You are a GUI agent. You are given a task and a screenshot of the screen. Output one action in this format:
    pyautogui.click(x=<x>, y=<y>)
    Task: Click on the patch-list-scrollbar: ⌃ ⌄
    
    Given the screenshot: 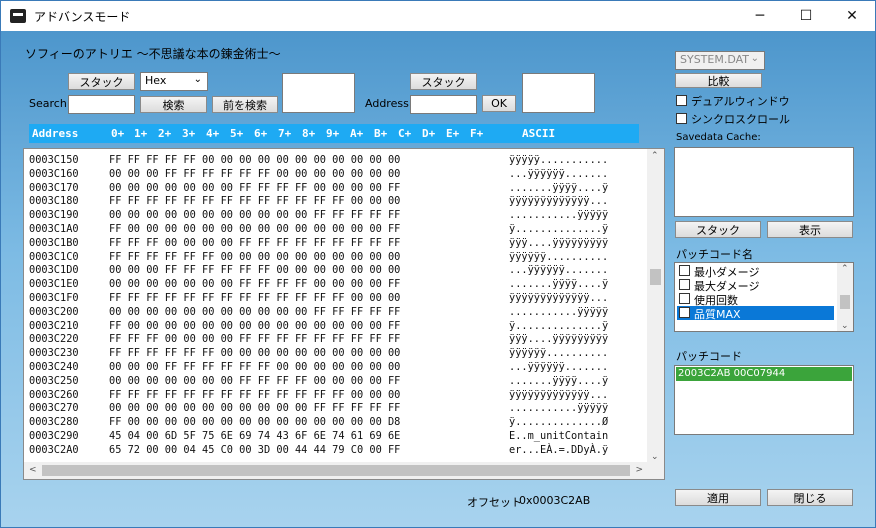 What is the action you would take?
    pyautogui.click(x=845, y=297)
    